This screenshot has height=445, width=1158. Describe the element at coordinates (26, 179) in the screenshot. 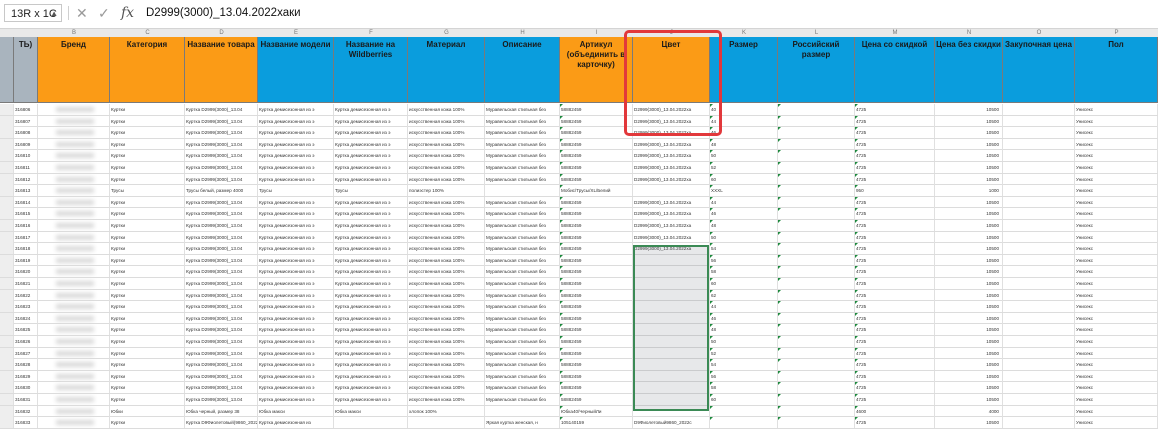

I see `table-cell: 316812` at that location.